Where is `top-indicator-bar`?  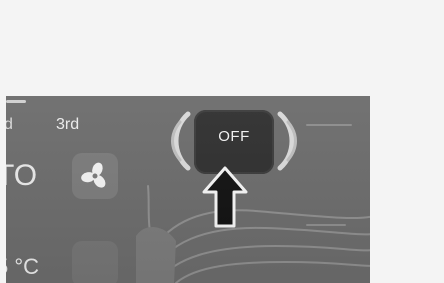 top-indicator-bar is located at coordinates (16, 101).